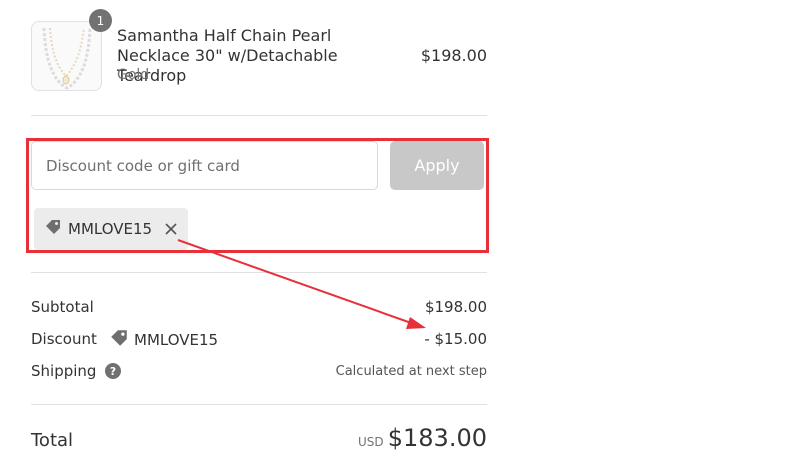 The height and width of the screenshot is (460, 800). I want to click on total-amount: $183.00, so click(437, 438).